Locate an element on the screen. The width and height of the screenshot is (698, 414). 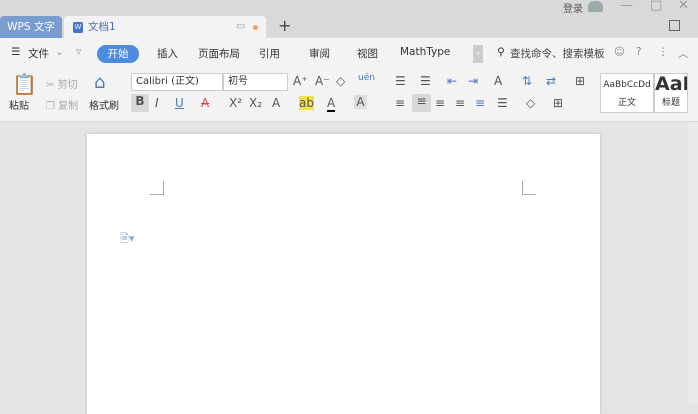
tab-review: 审阅 is located at coordinates (319, 53).